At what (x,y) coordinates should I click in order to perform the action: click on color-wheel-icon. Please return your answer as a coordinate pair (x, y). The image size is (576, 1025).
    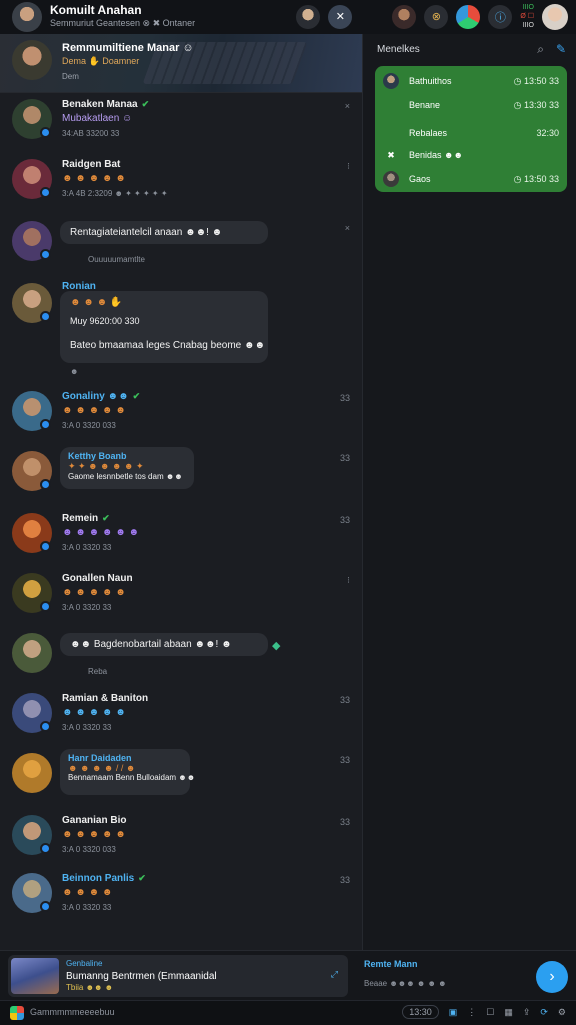
    Looking at the image, I should click on (468, 16).